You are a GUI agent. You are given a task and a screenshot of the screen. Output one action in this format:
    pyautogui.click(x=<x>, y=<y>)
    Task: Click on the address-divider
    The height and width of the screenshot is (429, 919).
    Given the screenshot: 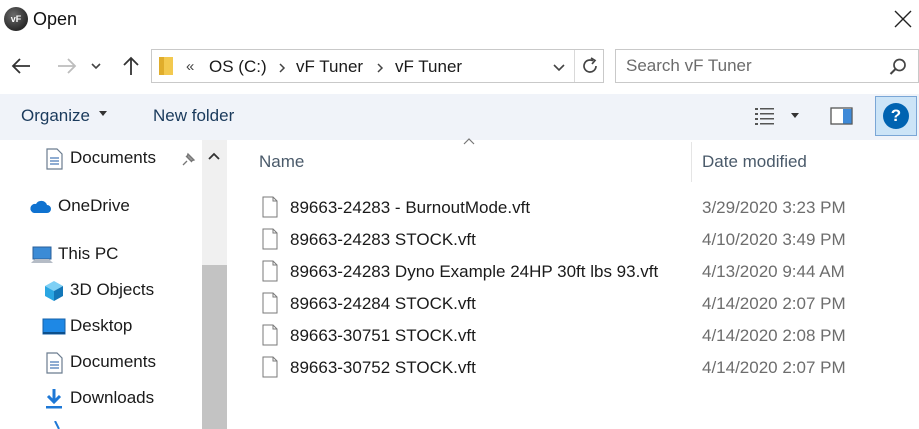 What is the action you would take?
    pyautogui.click(x=574, y=66)
    